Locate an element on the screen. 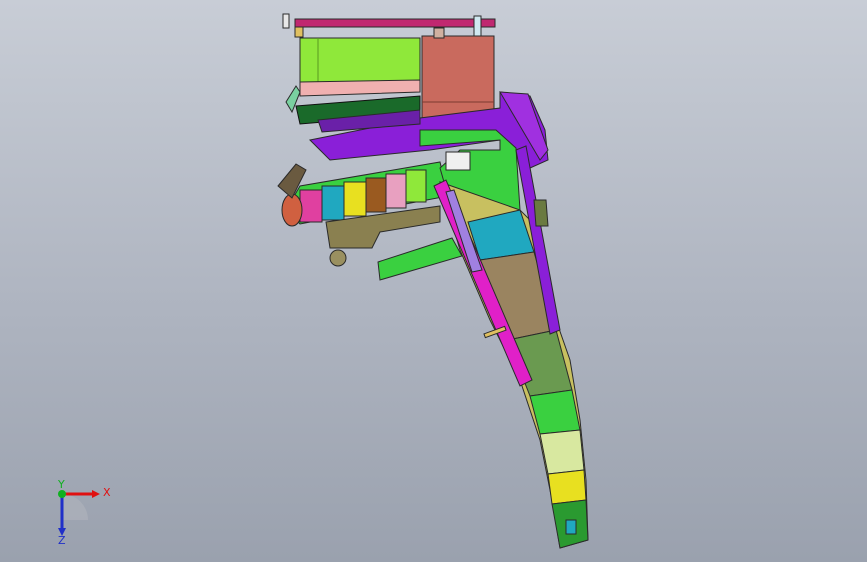 Image resolution: width=867 pixels, height=562 pixels. y-axis-dot-icon is located at coordinates (62, 494).